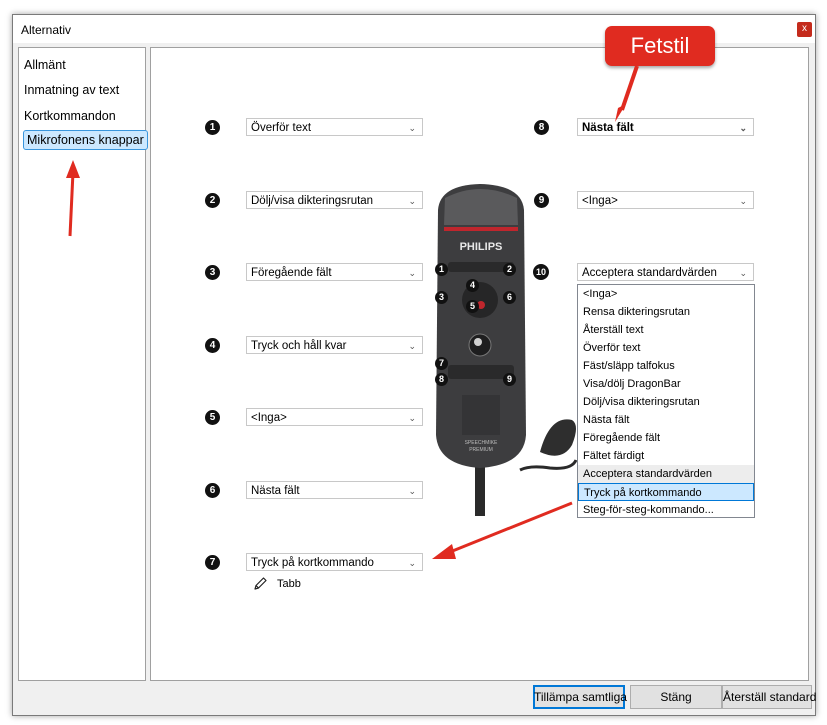 The width and height of the screenshot is (827, 725). What do you see at coordinates (334, 127) in the screenshot?
I see `button-1-select: Överför text ⌄` at bounding box center [334, 127].